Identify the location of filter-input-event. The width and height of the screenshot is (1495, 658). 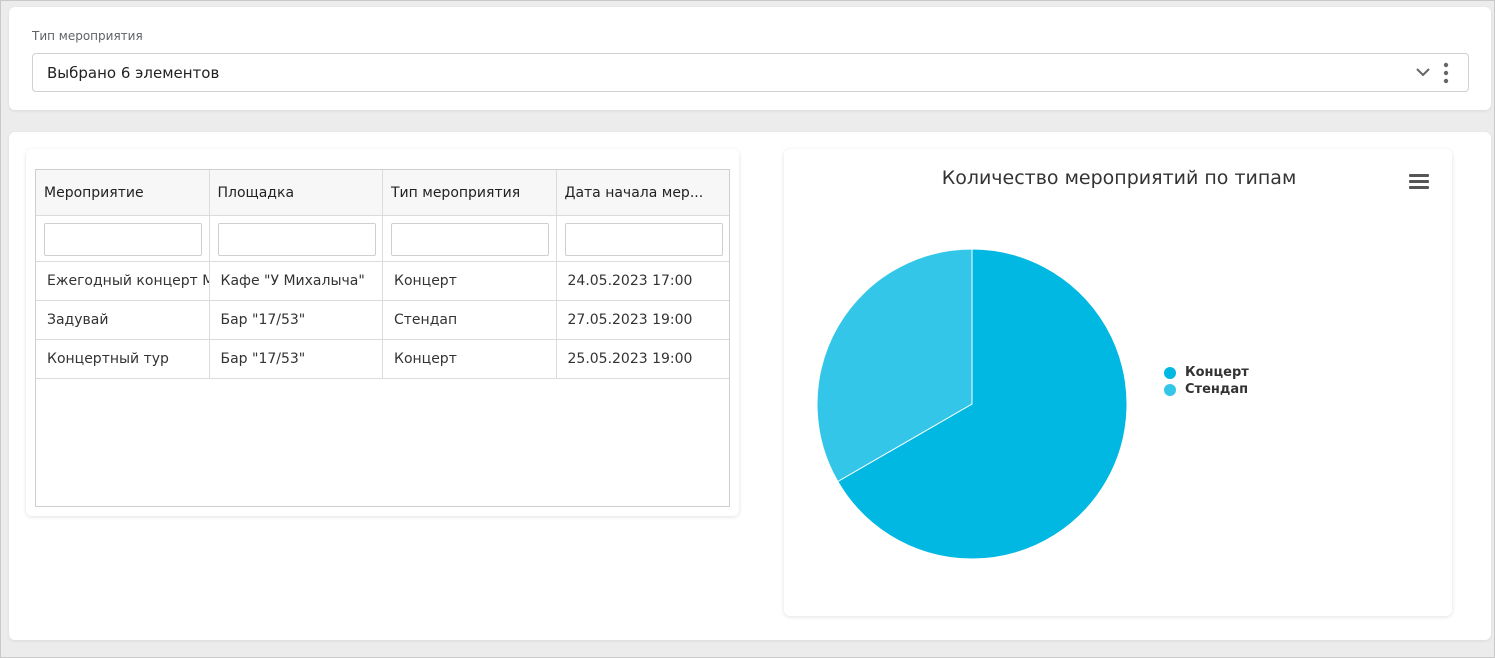
(123, 239).